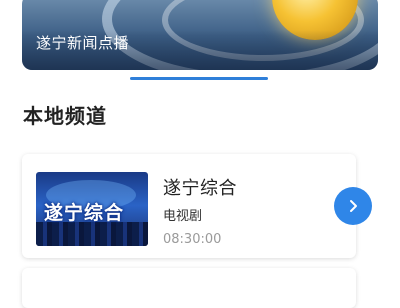 Image resolution: width=400 pixels, height=308 pixels. I want to click on channel-name: 遂宁综合, so click(200, 188).